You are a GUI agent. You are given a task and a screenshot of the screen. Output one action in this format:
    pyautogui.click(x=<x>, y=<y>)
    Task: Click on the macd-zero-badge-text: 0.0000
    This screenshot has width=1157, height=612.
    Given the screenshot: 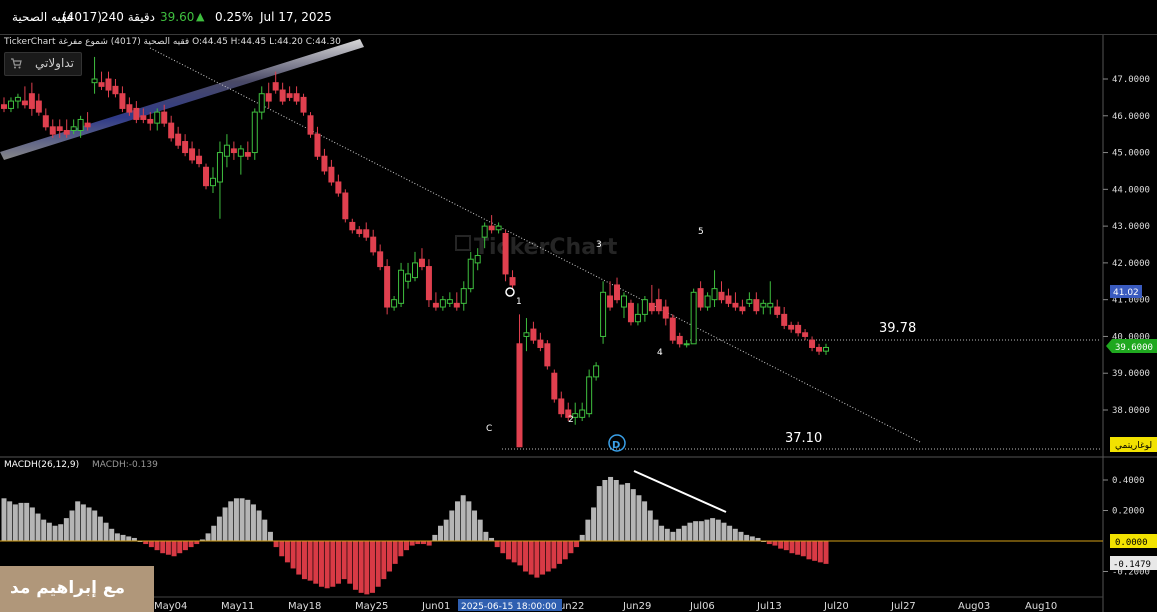 What is the action you would take?
    pyautogui.click(x=1131, y=543)
    